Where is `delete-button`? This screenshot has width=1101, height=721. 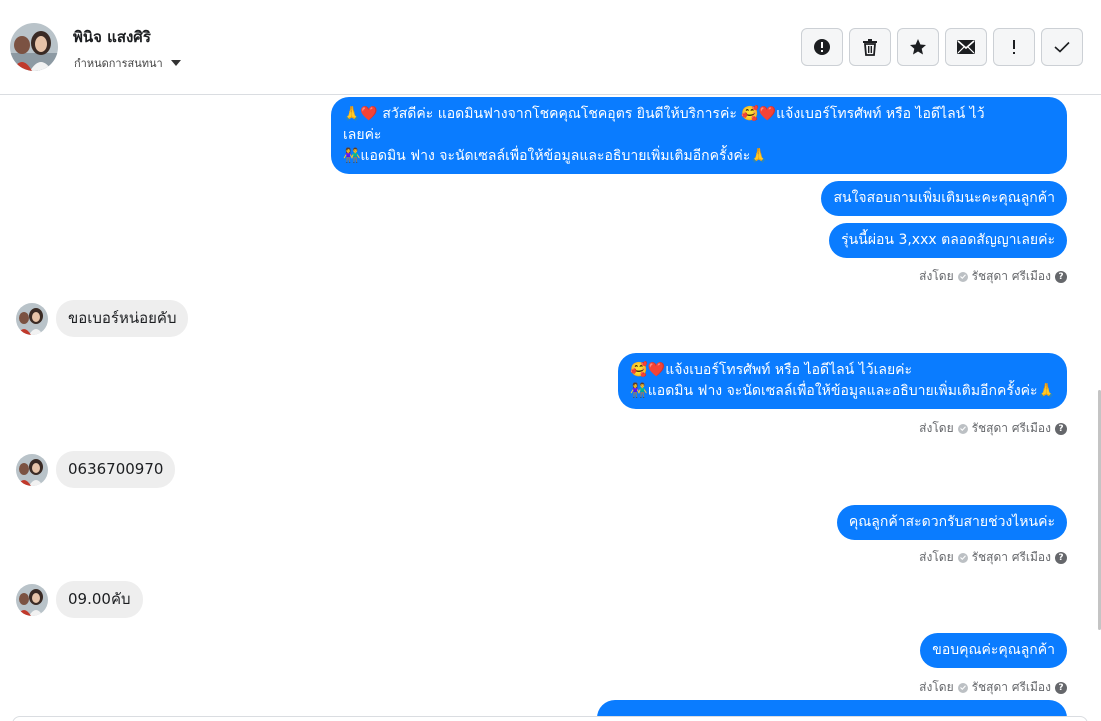 delete-button is located at coordinates (870, 47).